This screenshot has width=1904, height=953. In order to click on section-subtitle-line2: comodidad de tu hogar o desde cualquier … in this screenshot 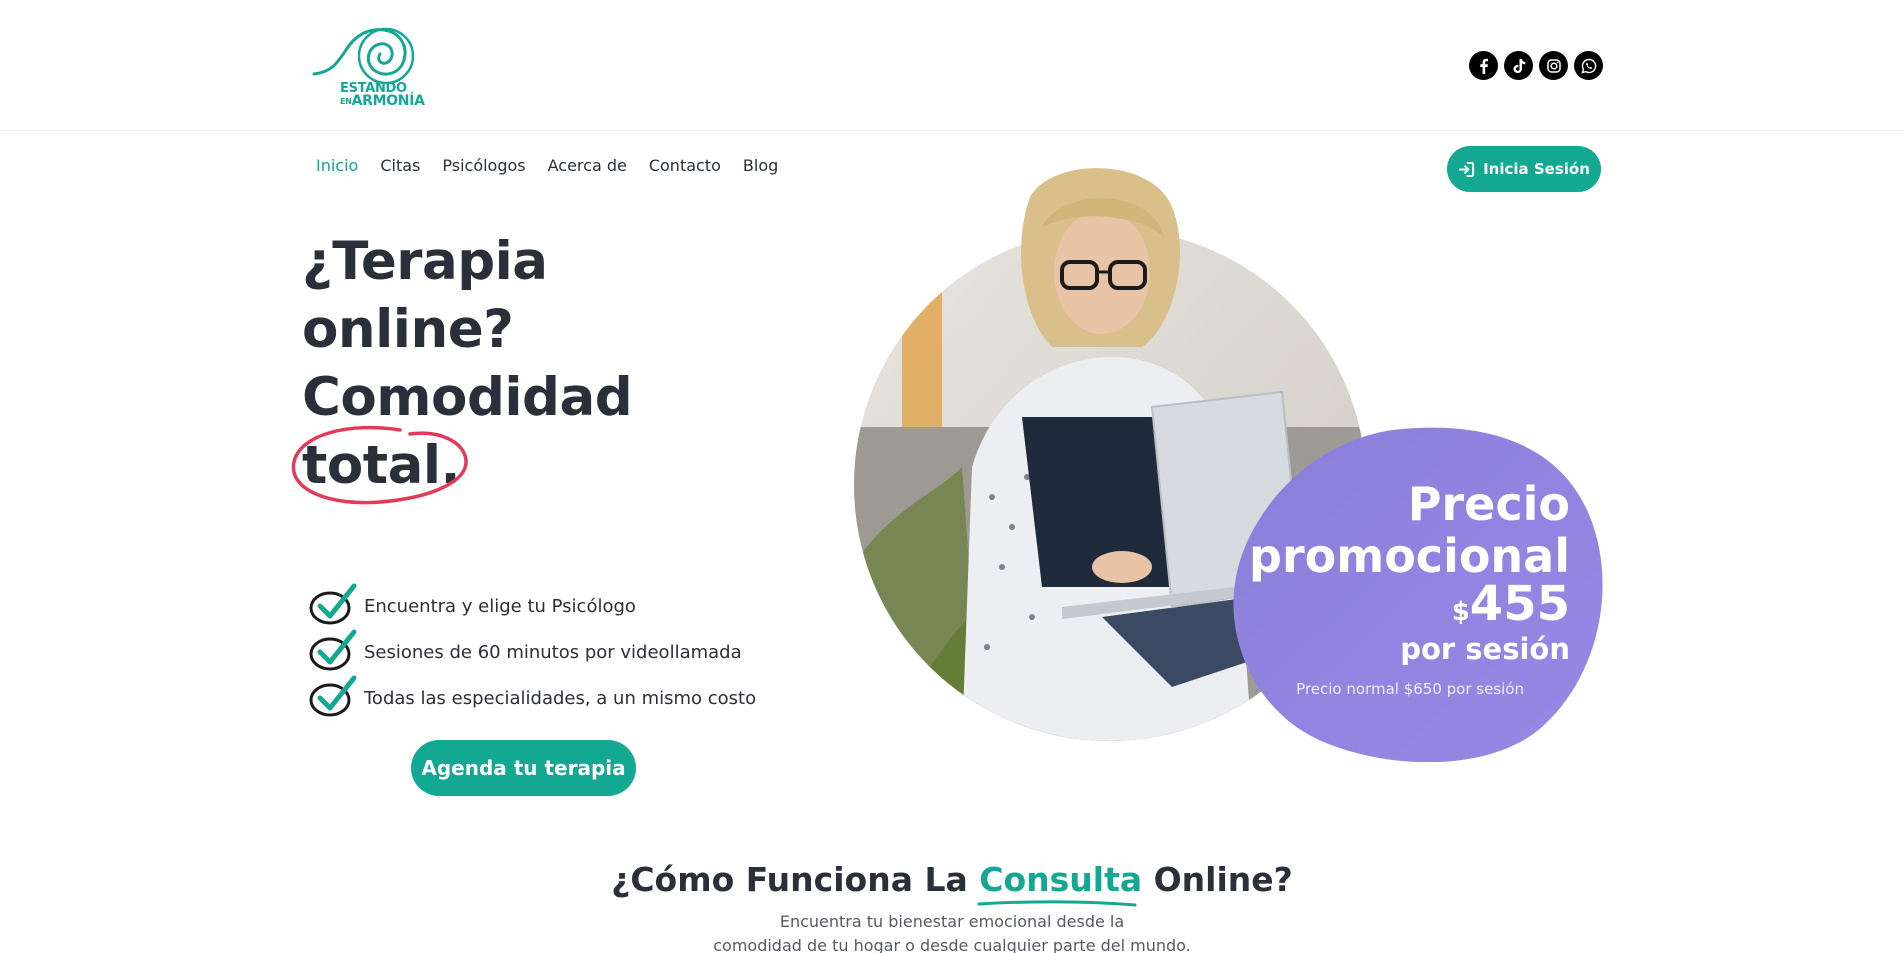, I will do `click(952, 944)`.